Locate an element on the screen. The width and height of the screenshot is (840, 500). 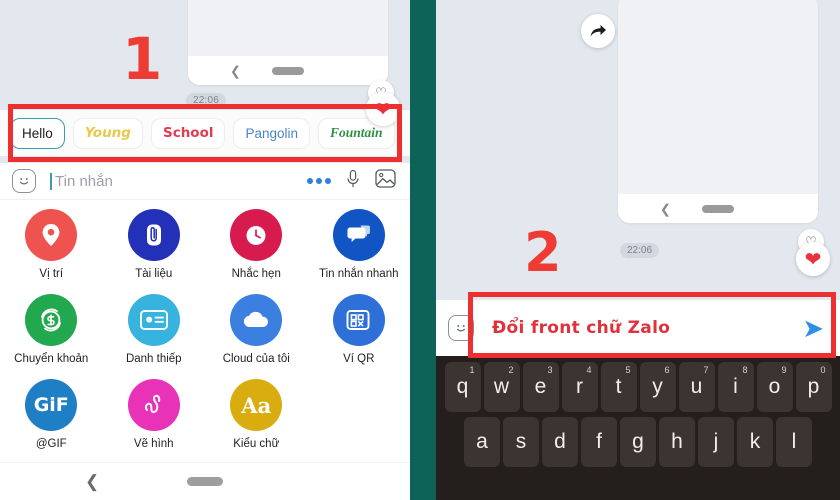
key-g: g is located at coordinates (638, 442).